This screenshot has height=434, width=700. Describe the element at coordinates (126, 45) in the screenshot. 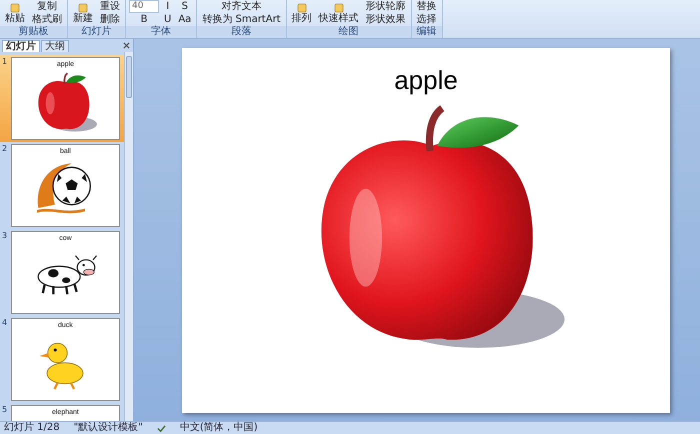

I see `close-icon` at that location.